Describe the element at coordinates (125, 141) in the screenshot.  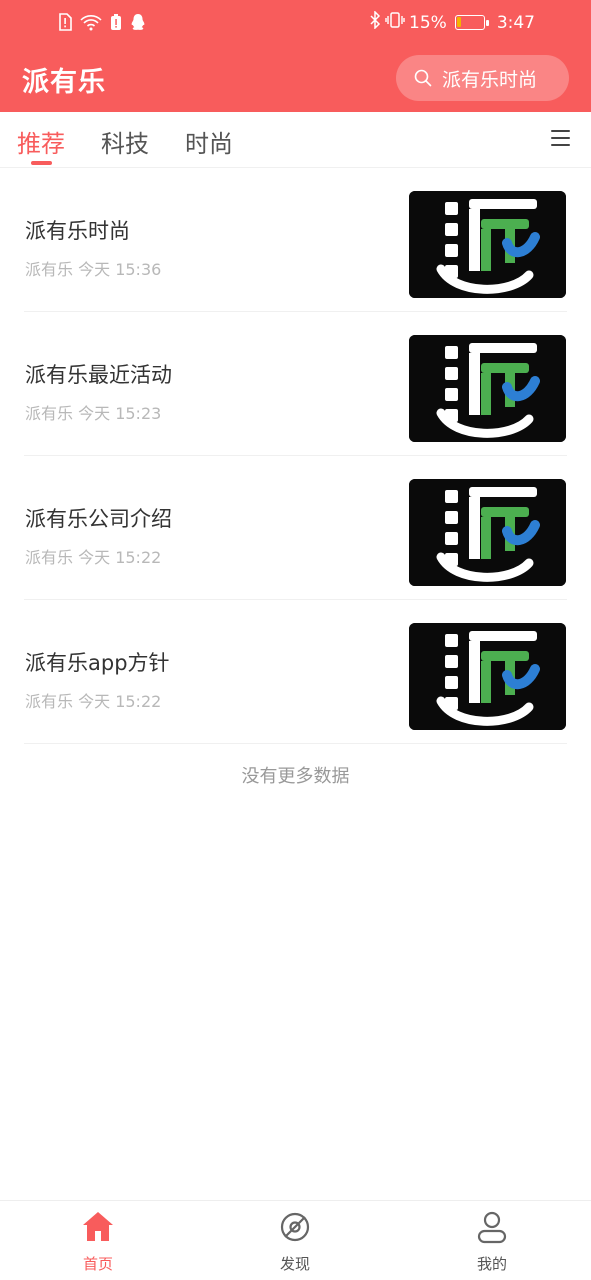
I see `tab-tech: 科技` at that location.